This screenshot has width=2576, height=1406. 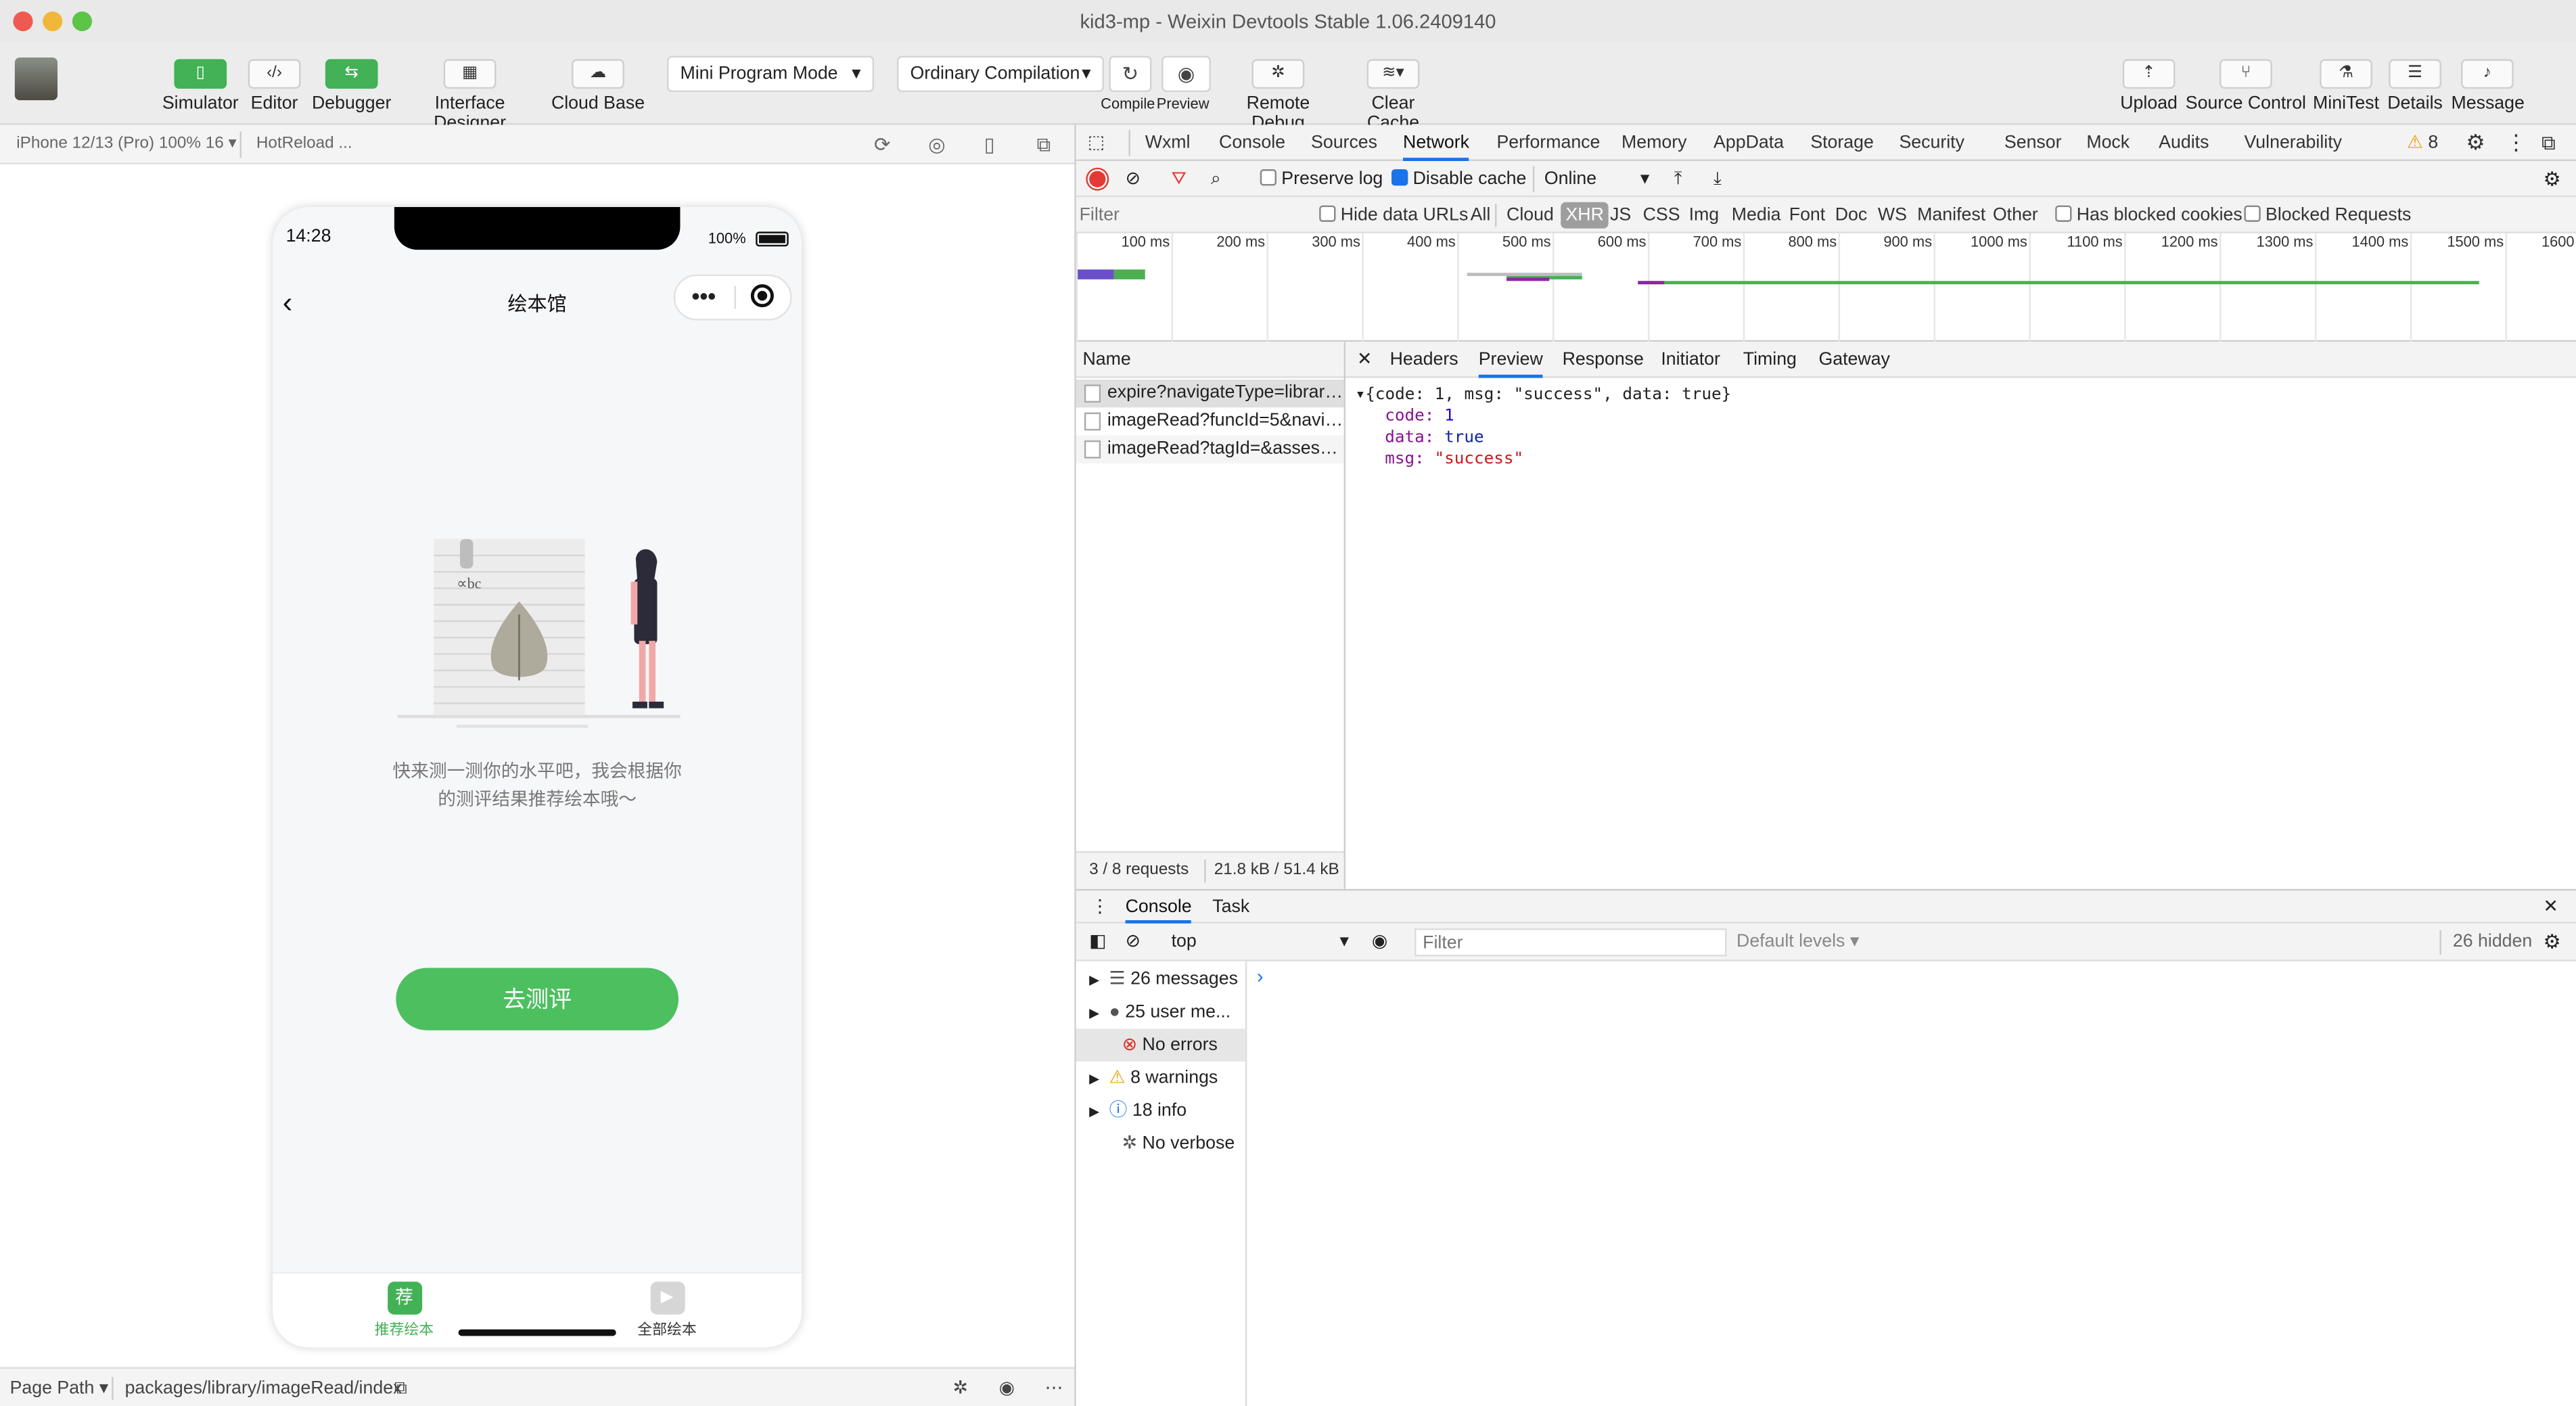 I want to click on type-doc: Doc, so click(x=1851, y=215).